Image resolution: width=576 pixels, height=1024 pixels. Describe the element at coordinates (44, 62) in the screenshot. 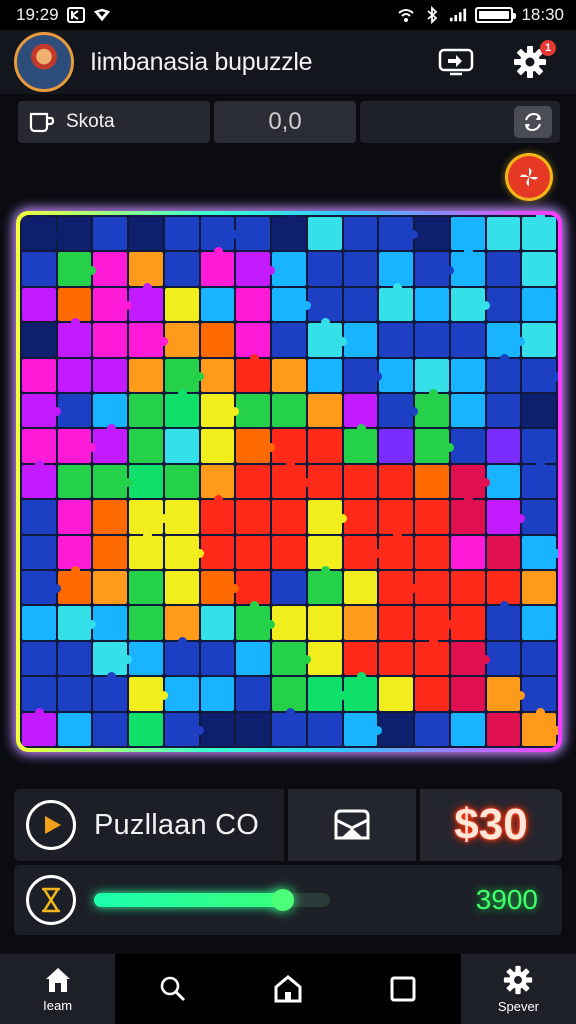

I see `avatar` at that location.